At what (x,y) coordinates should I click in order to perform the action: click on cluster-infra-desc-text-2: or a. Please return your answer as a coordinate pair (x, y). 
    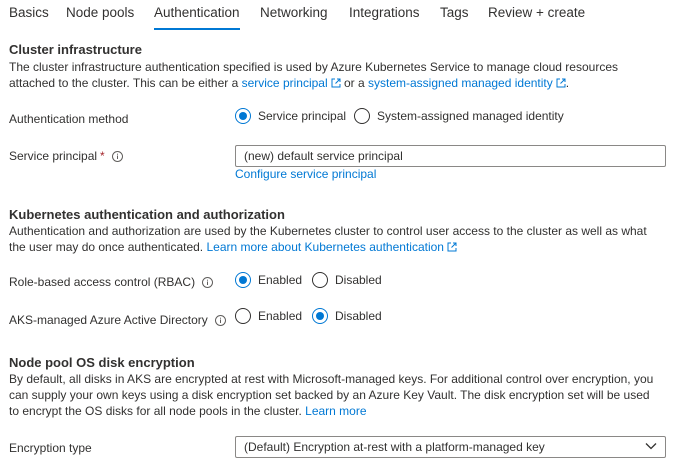
    Looking at the image, I should click on (354, 83).